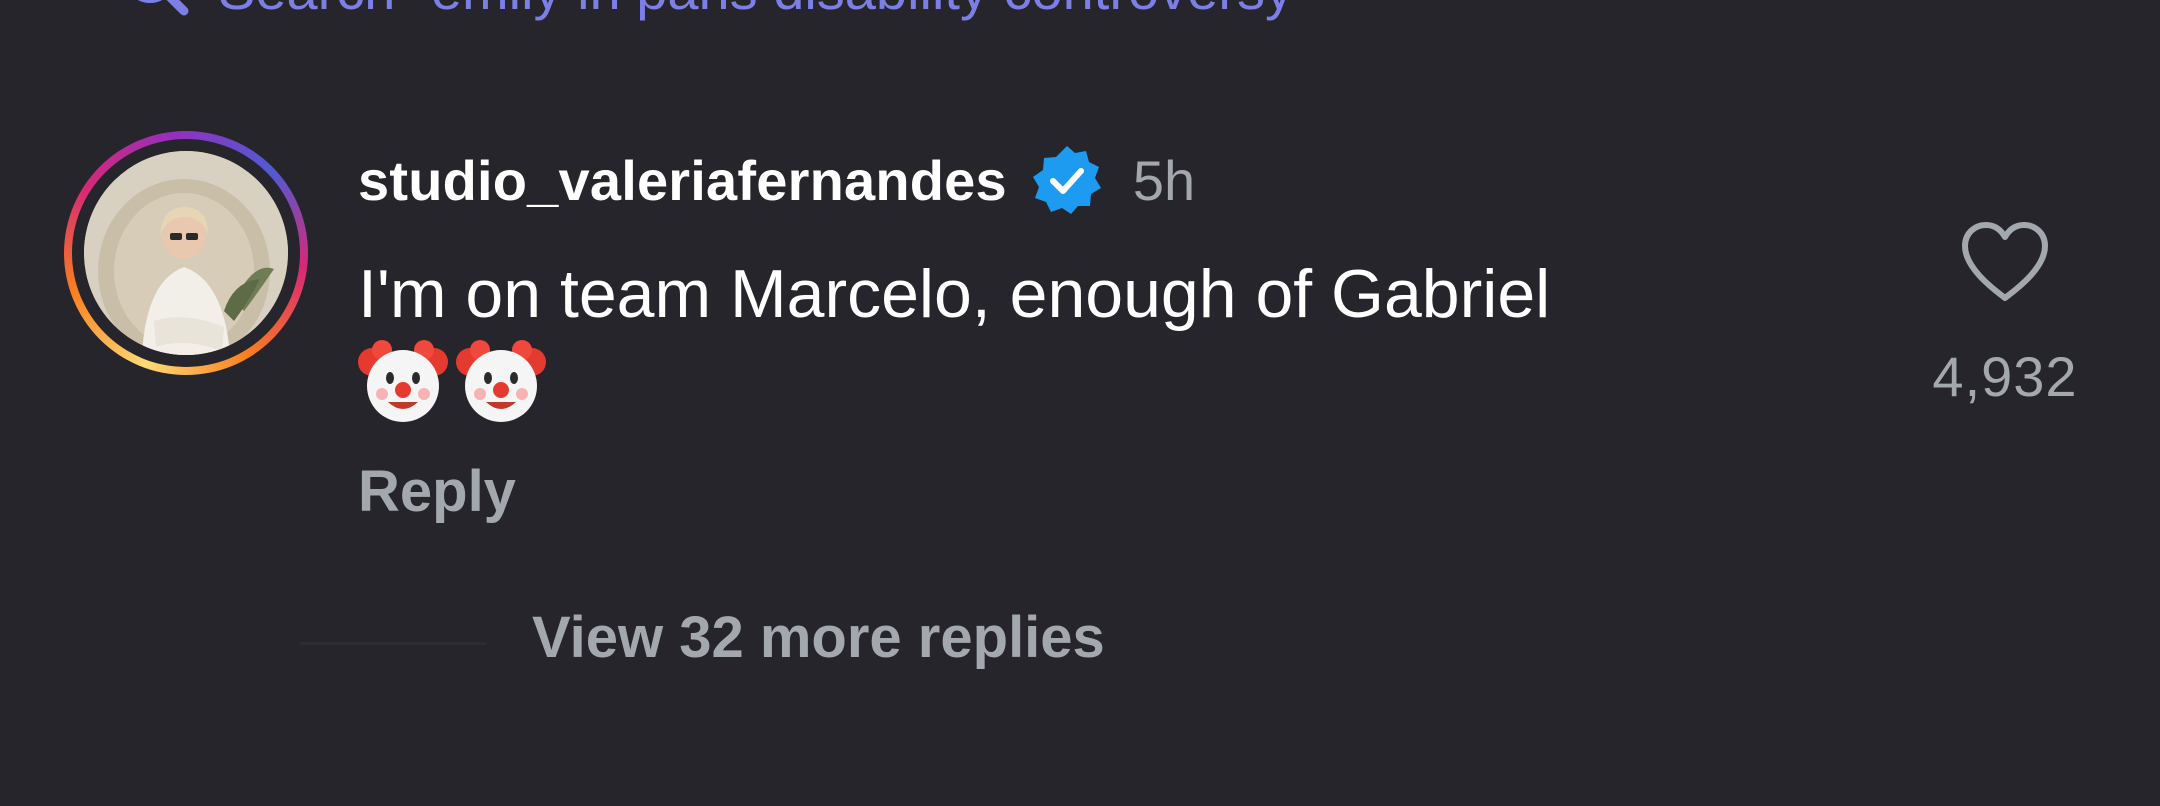  What do you see at coordinates (818, 637) in the screenshot?
I see `view-replies-button: View 32 more replies` at bounding box center [818, 637].